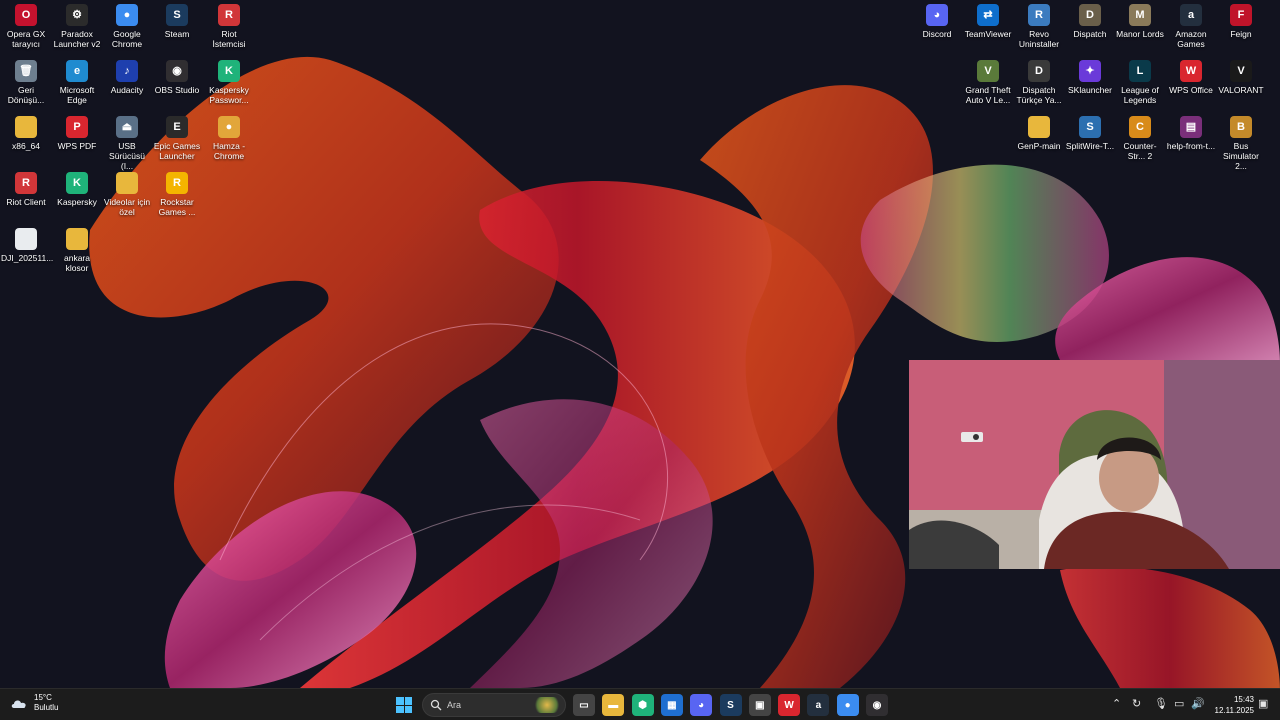 This screenshot has width=1280, height=720. What do you see at coordinates (494, 705) in the screenshot?
I see `taskbar-search-box: Ara` at bounding box center [494, 705].